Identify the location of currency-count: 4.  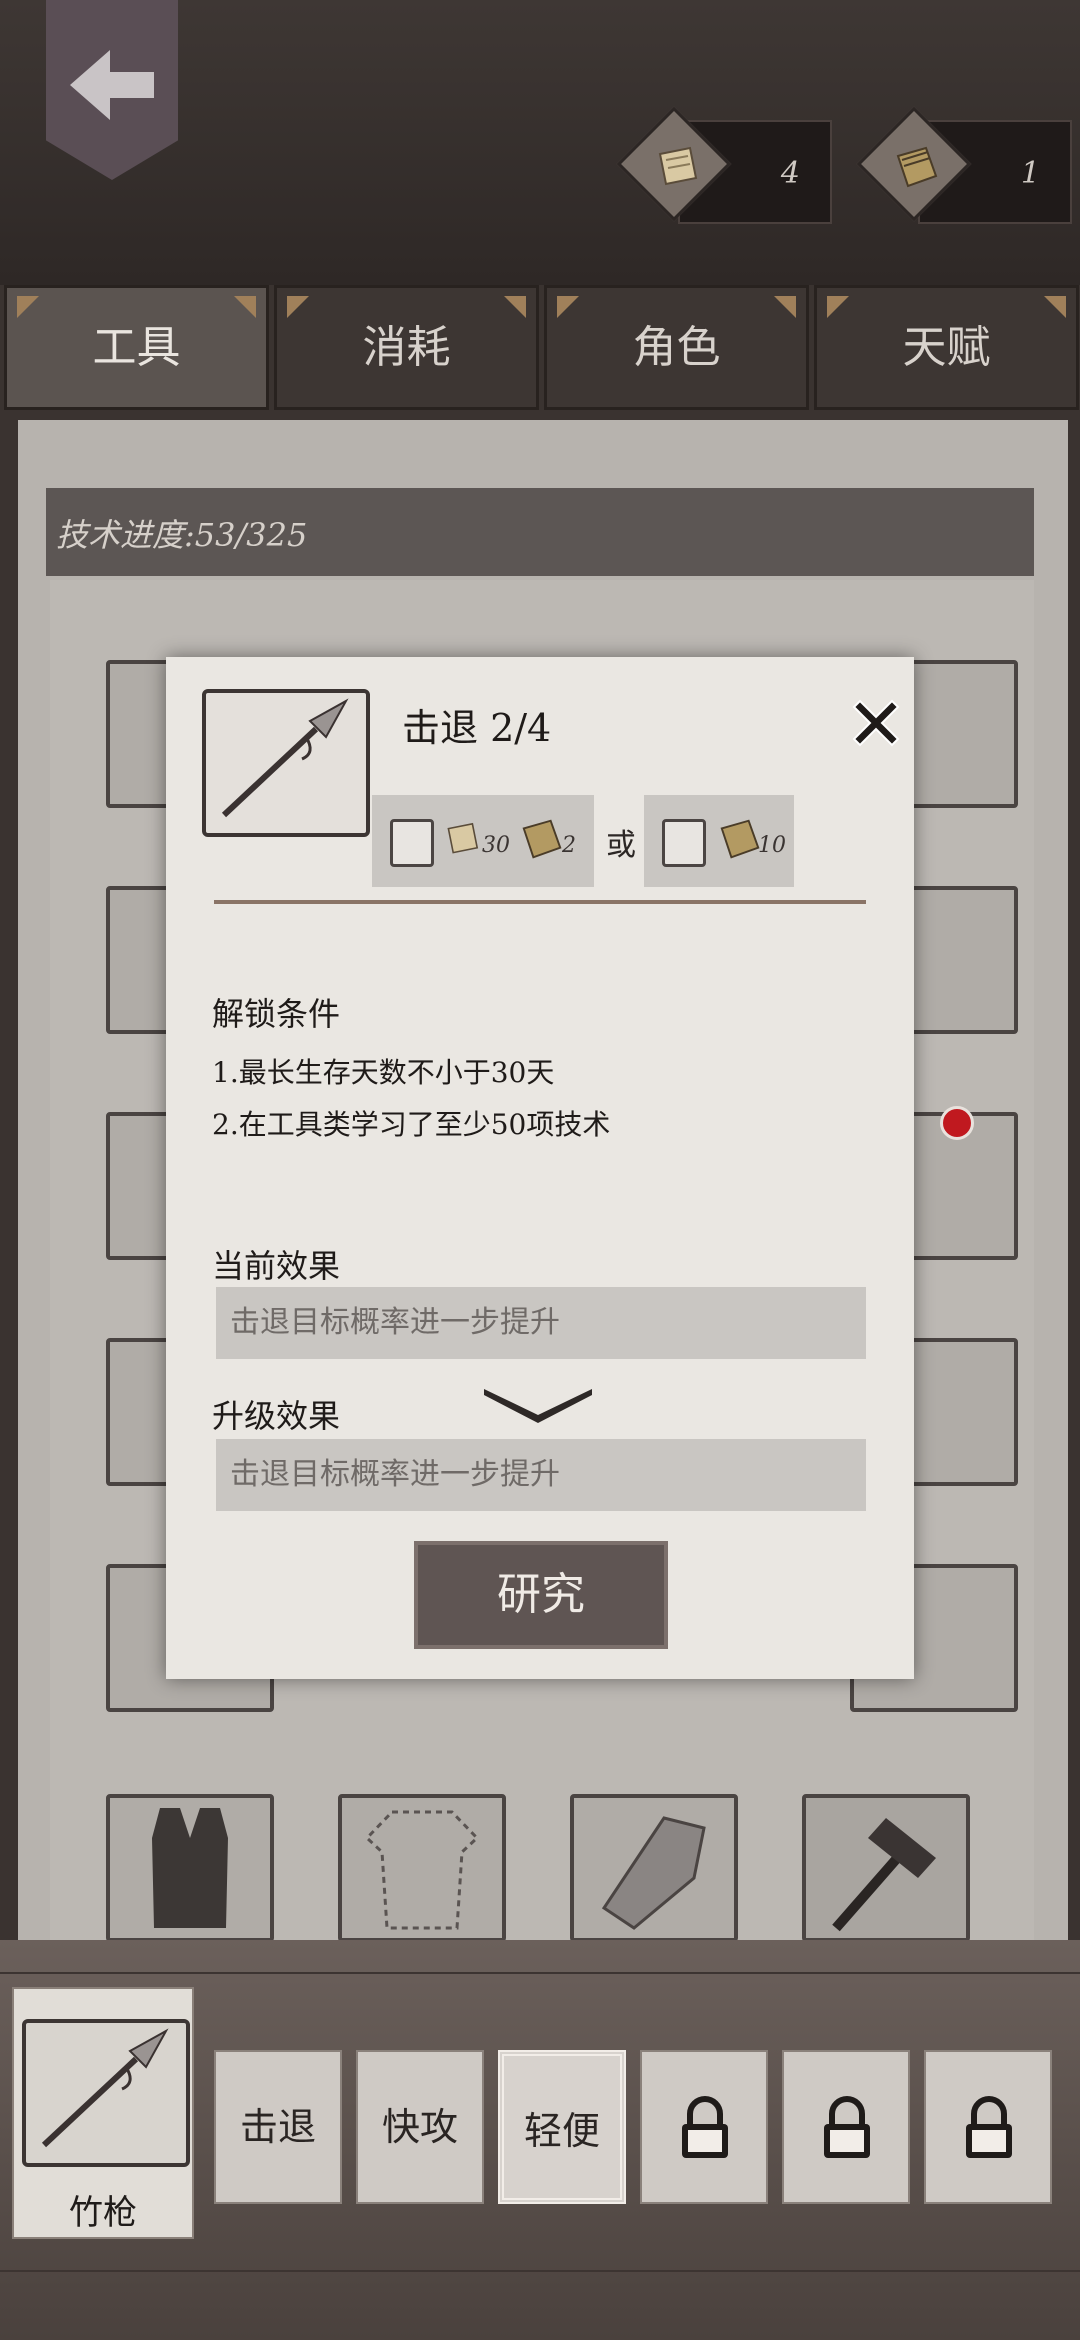
(790, 173).